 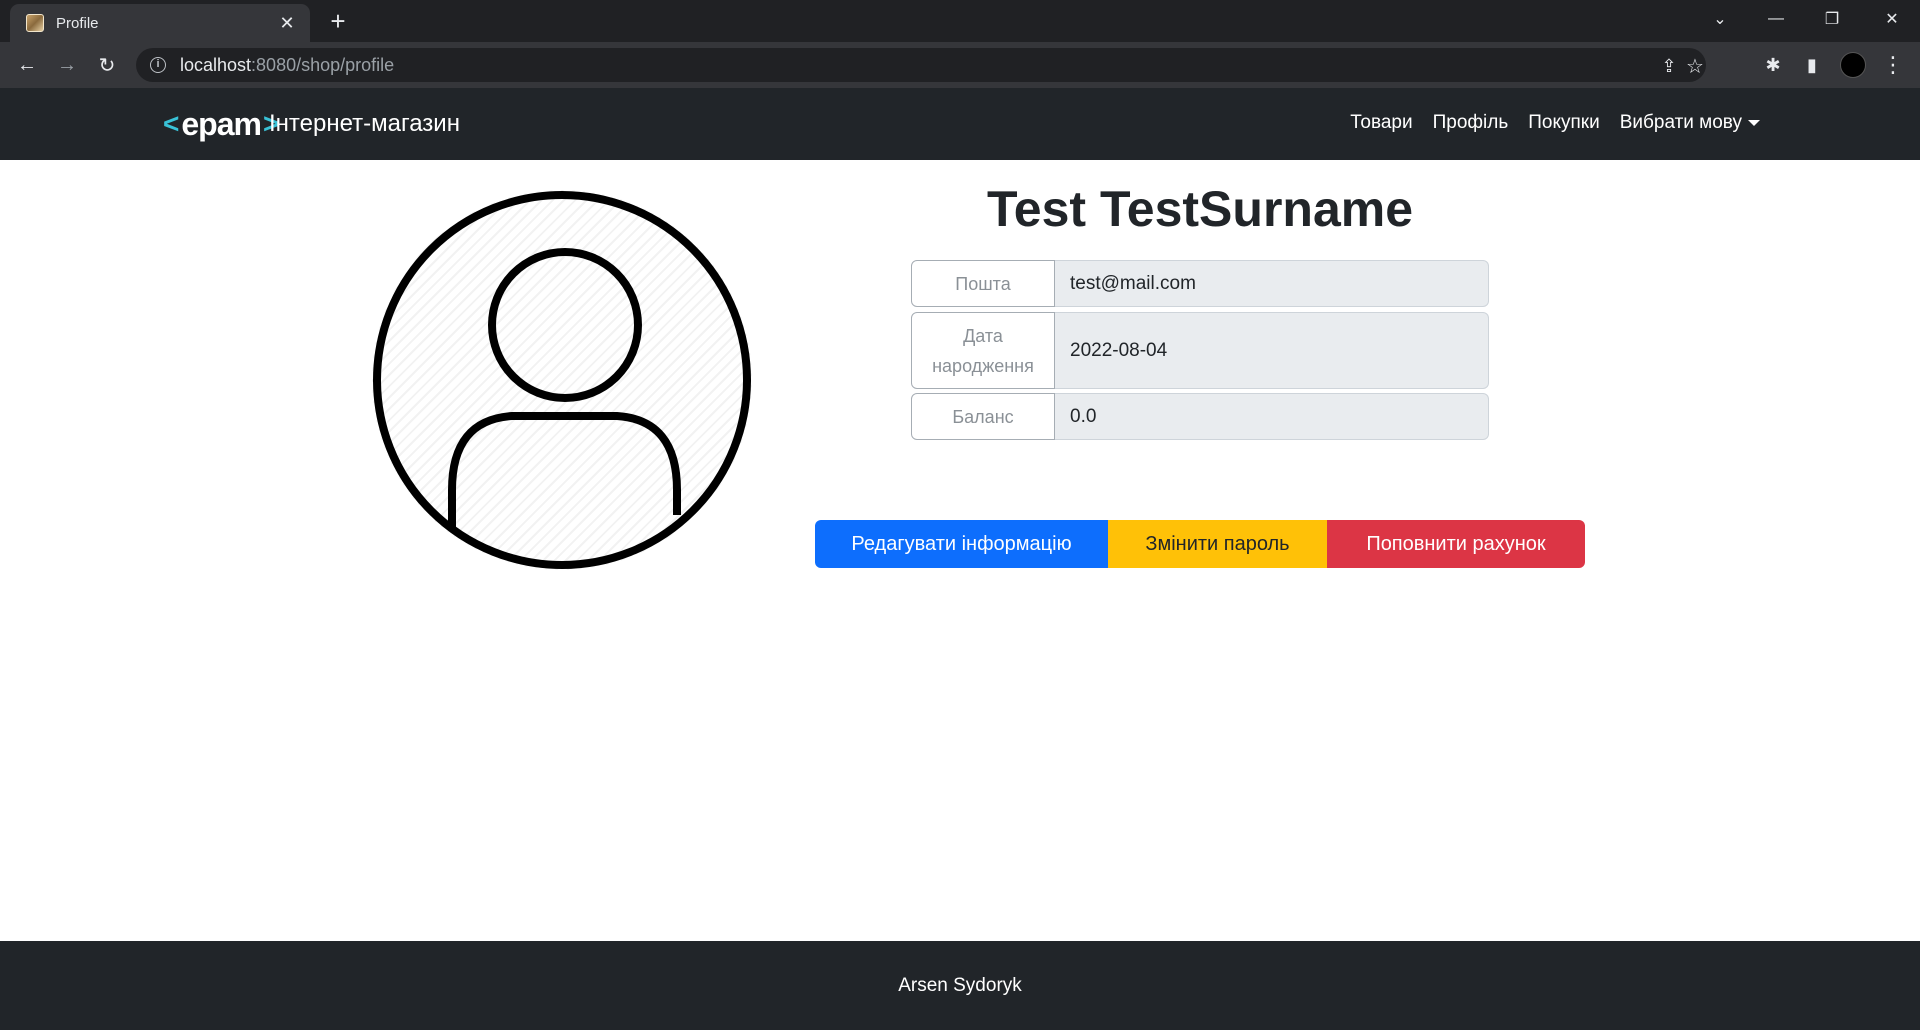 I want to click on nav-link-products: Товари, so click(x=1381, y=123).